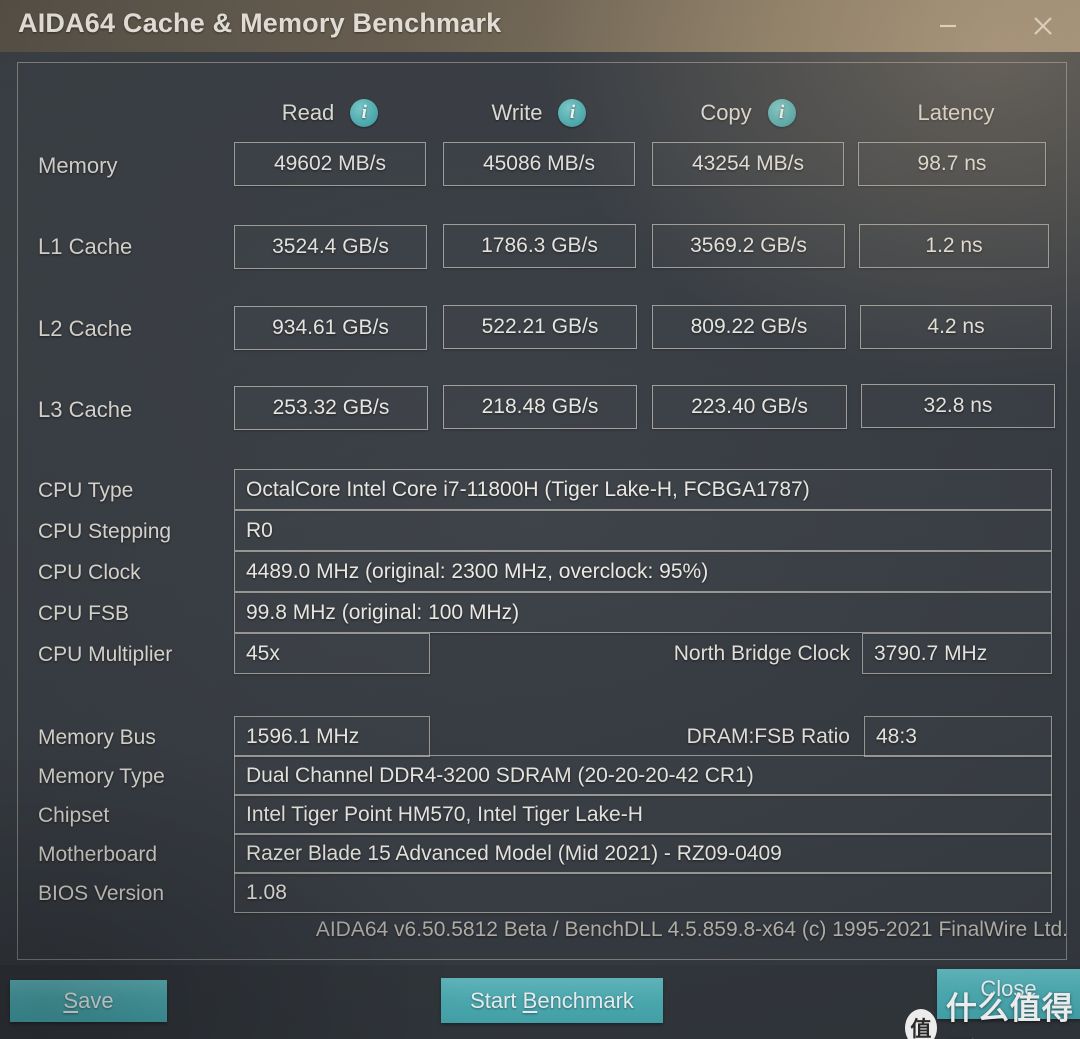  What do you see at coordinates (84, 613) in the screenshot?
I see `label-cpu-fsb: CPU FSB` at bounding box center [84, 613].